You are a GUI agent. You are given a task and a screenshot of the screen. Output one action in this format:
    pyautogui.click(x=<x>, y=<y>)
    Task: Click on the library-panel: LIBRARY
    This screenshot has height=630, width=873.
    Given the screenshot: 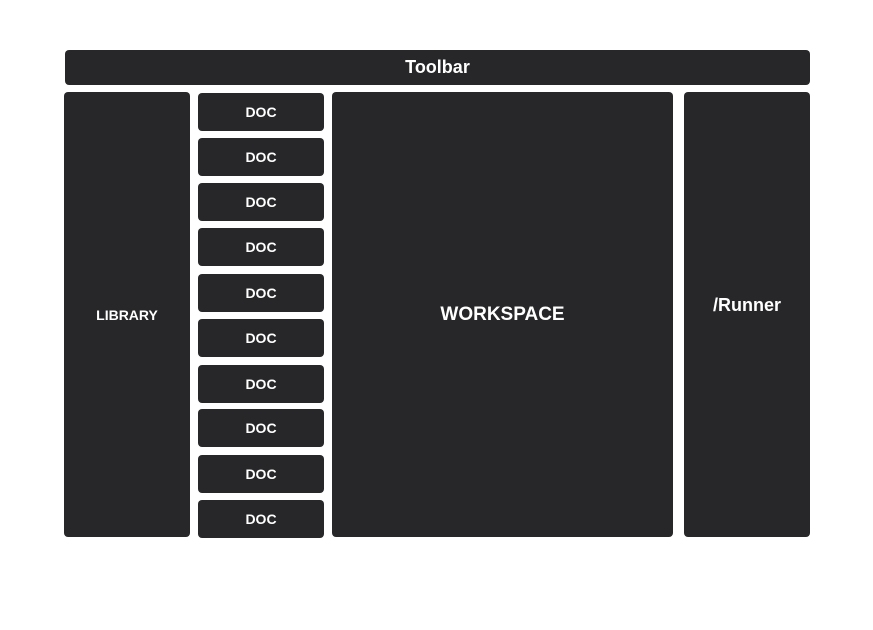 What is the action you would take?
    pyautogui.click(x=127, y=314)
    